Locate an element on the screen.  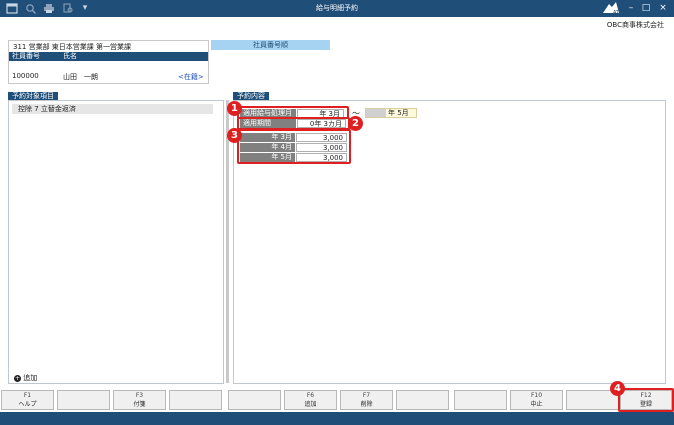
employment-status: <在籍> is located at coordinates (191, 77).